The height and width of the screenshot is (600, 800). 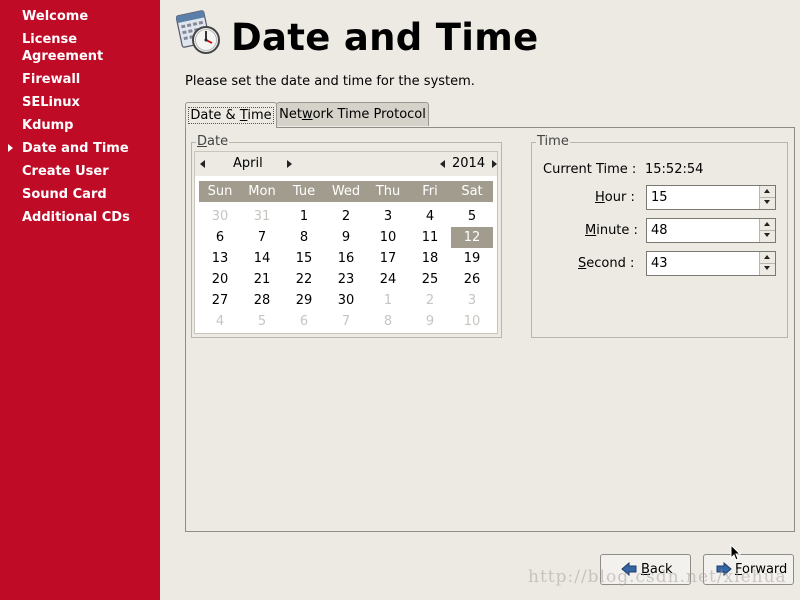 I want to click on sidebar-item-license-line2: Agreement, so click(x=63, y=56).